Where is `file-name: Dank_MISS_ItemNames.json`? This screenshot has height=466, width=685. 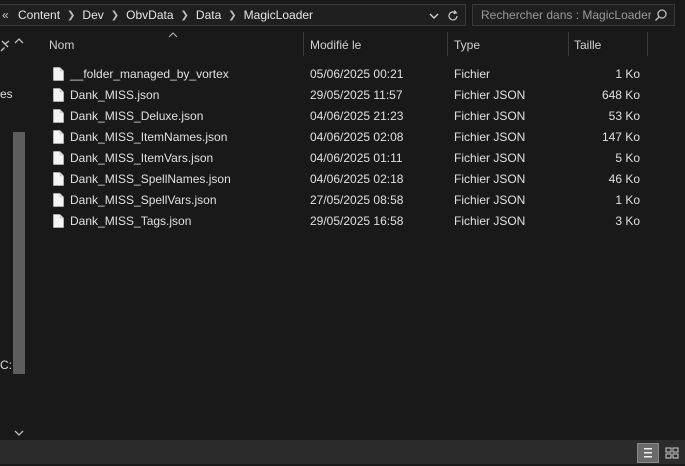
file-name: Dank_MISS_ItemNames.json is located at coordinates (149, 137).